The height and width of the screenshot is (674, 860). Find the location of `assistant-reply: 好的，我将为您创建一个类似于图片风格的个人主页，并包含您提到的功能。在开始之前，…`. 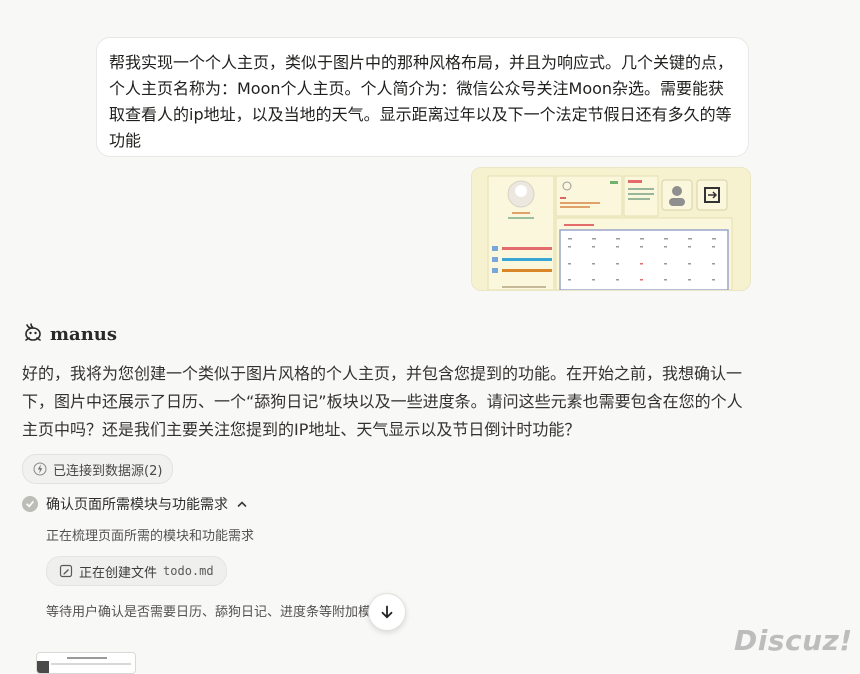

assistant-reply: 好的，我将为您创建一个类似于图片风格的个人主页，并包含您提到的功能。在开始之前，… is located at coordinates (382, 401).